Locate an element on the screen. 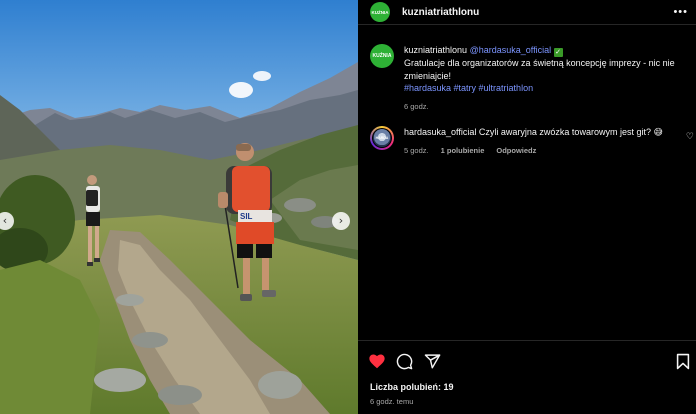 The height and width of the screenshot is (414, 696). comment-likes-count: 1 polubienie is located at coordinates (463, 151).